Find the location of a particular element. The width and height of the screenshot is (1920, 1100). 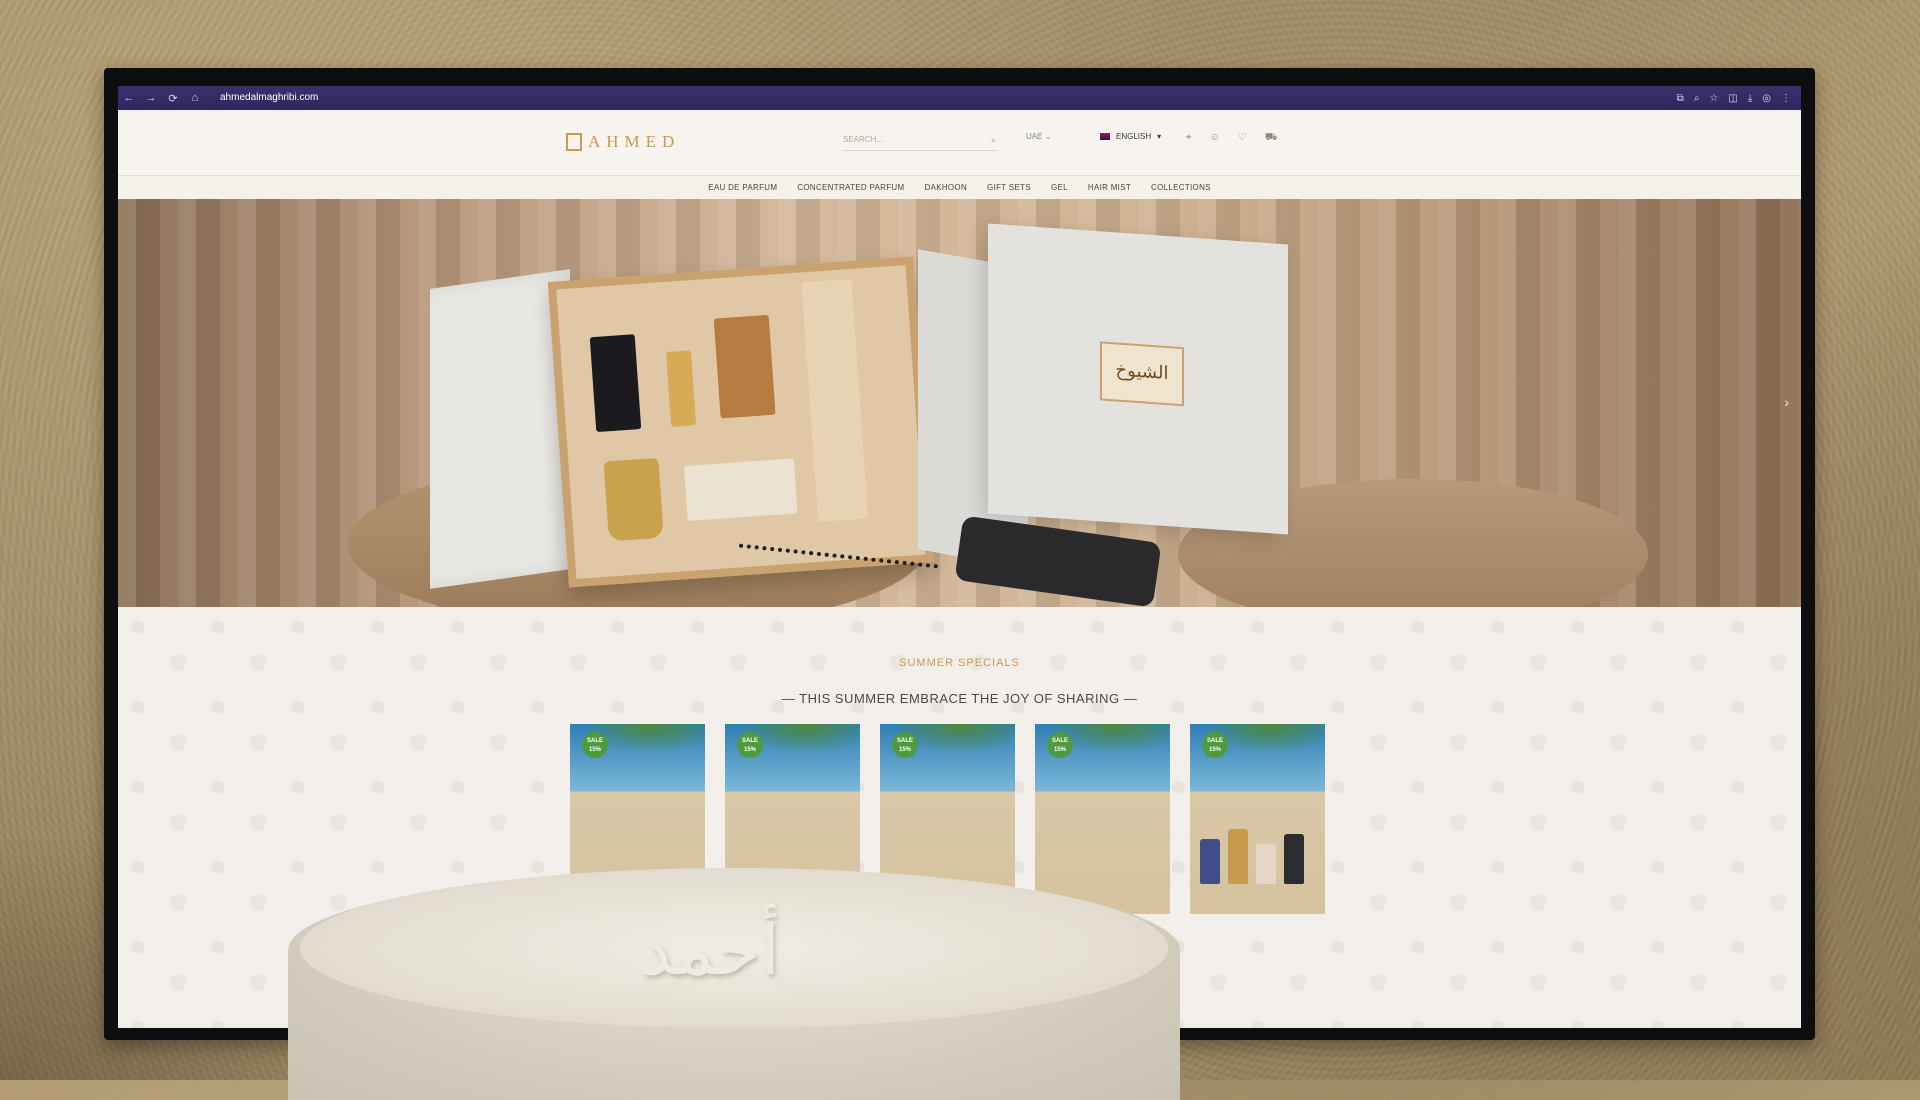

address-bar: ahmedalmaghribi.com is located at coordinates (269, 98).